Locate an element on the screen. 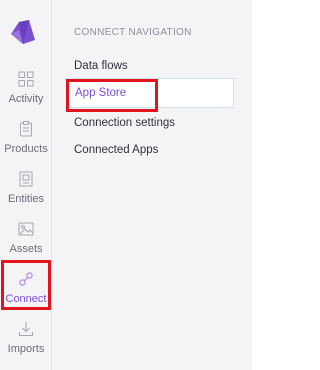 This screenshot has height=370, width=320. logo-icon is located at coordinates (23, 32).